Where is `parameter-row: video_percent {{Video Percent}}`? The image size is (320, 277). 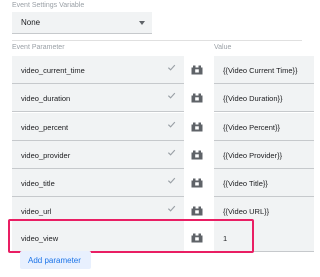
parameter-row: video_percent {{Video Percent}} is located at coordinates (163, 127).